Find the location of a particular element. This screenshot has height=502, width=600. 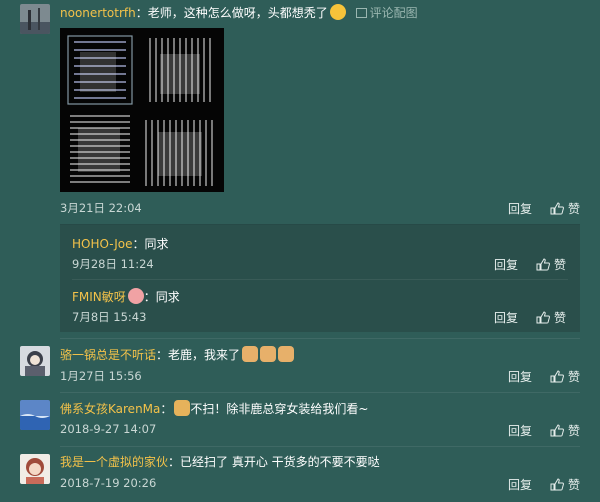

username: noonertotrfh is located at coordinates (98, 13).